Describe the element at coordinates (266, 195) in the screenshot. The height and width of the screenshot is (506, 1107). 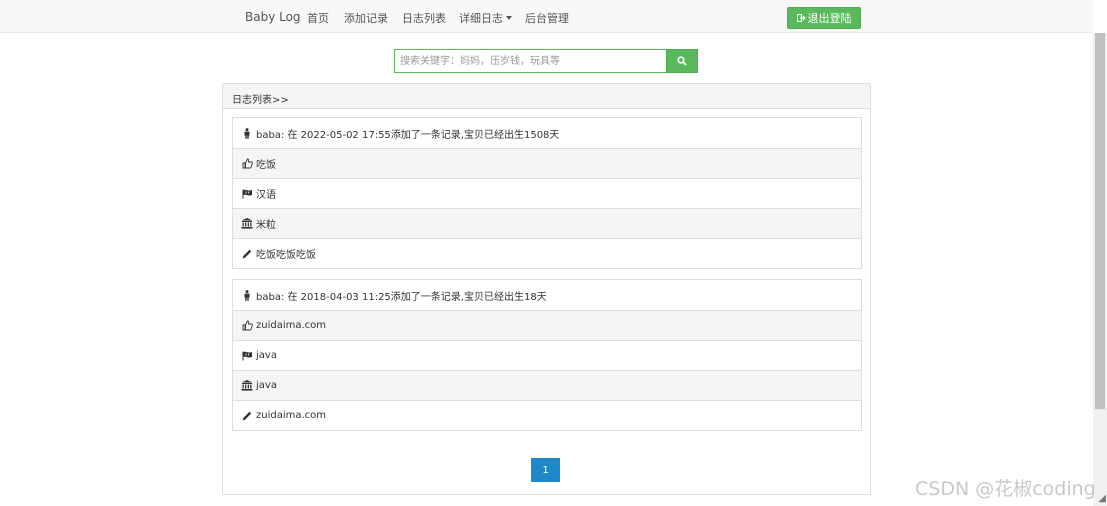
I see `list-item-text: 汉语` at that location.